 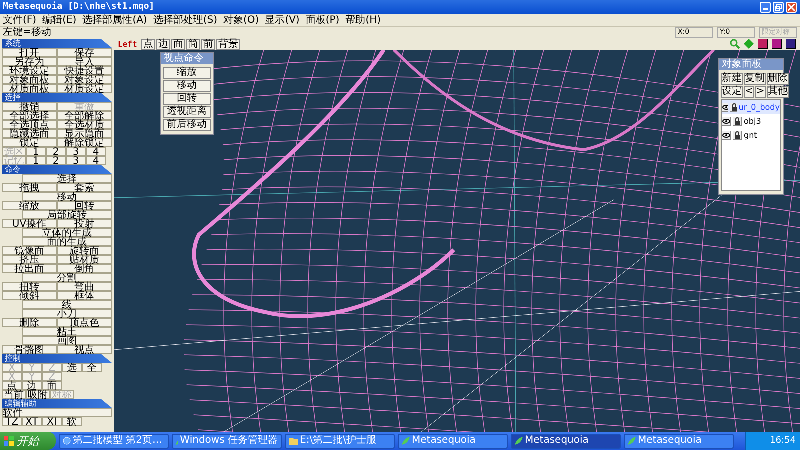 I want to click on tool-button: 挤压, so click(x=29, y=259).